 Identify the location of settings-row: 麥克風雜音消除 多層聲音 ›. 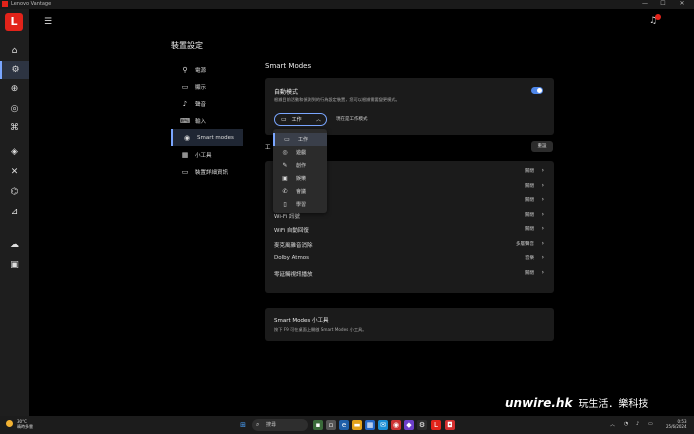
(409, 244).